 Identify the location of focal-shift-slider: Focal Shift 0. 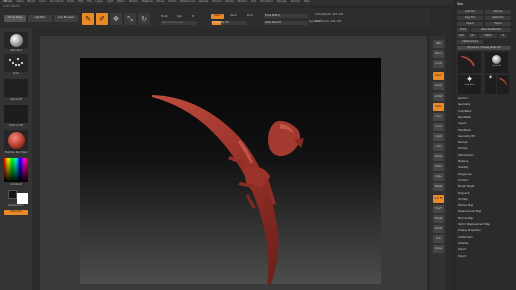
(286, 16).